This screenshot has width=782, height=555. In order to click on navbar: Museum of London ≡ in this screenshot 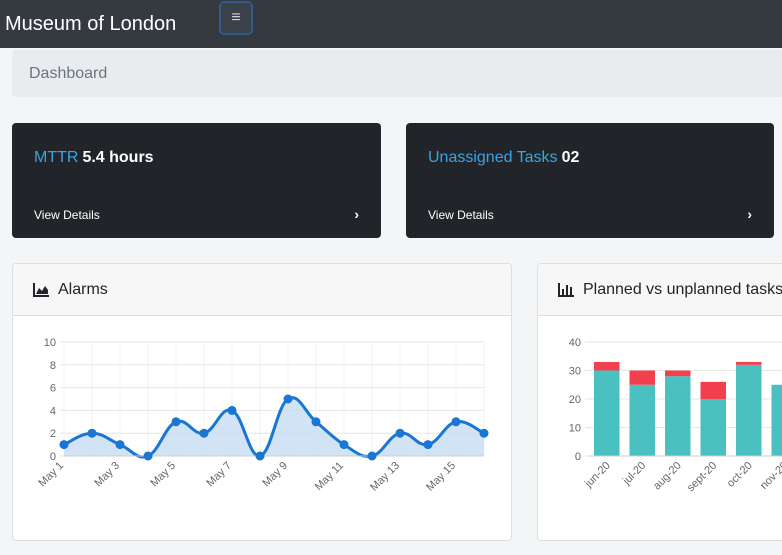, I will do `click(391, 24)`.